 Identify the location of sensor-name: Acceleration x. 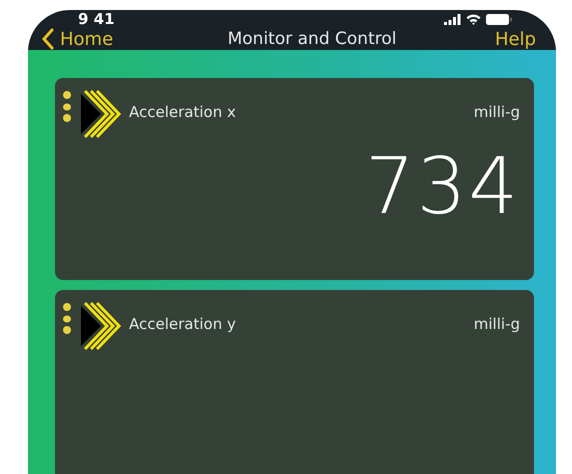
(183, 112).